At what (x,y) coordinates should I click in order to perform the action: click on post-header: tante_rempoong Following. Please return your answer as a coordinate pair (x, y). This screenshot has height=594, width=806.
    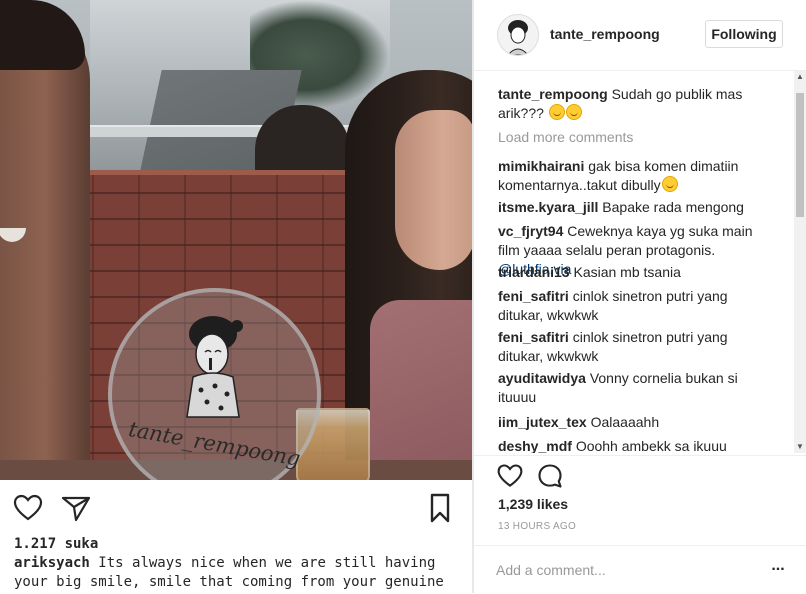
    Looking at the image, I should click on (640, 35).